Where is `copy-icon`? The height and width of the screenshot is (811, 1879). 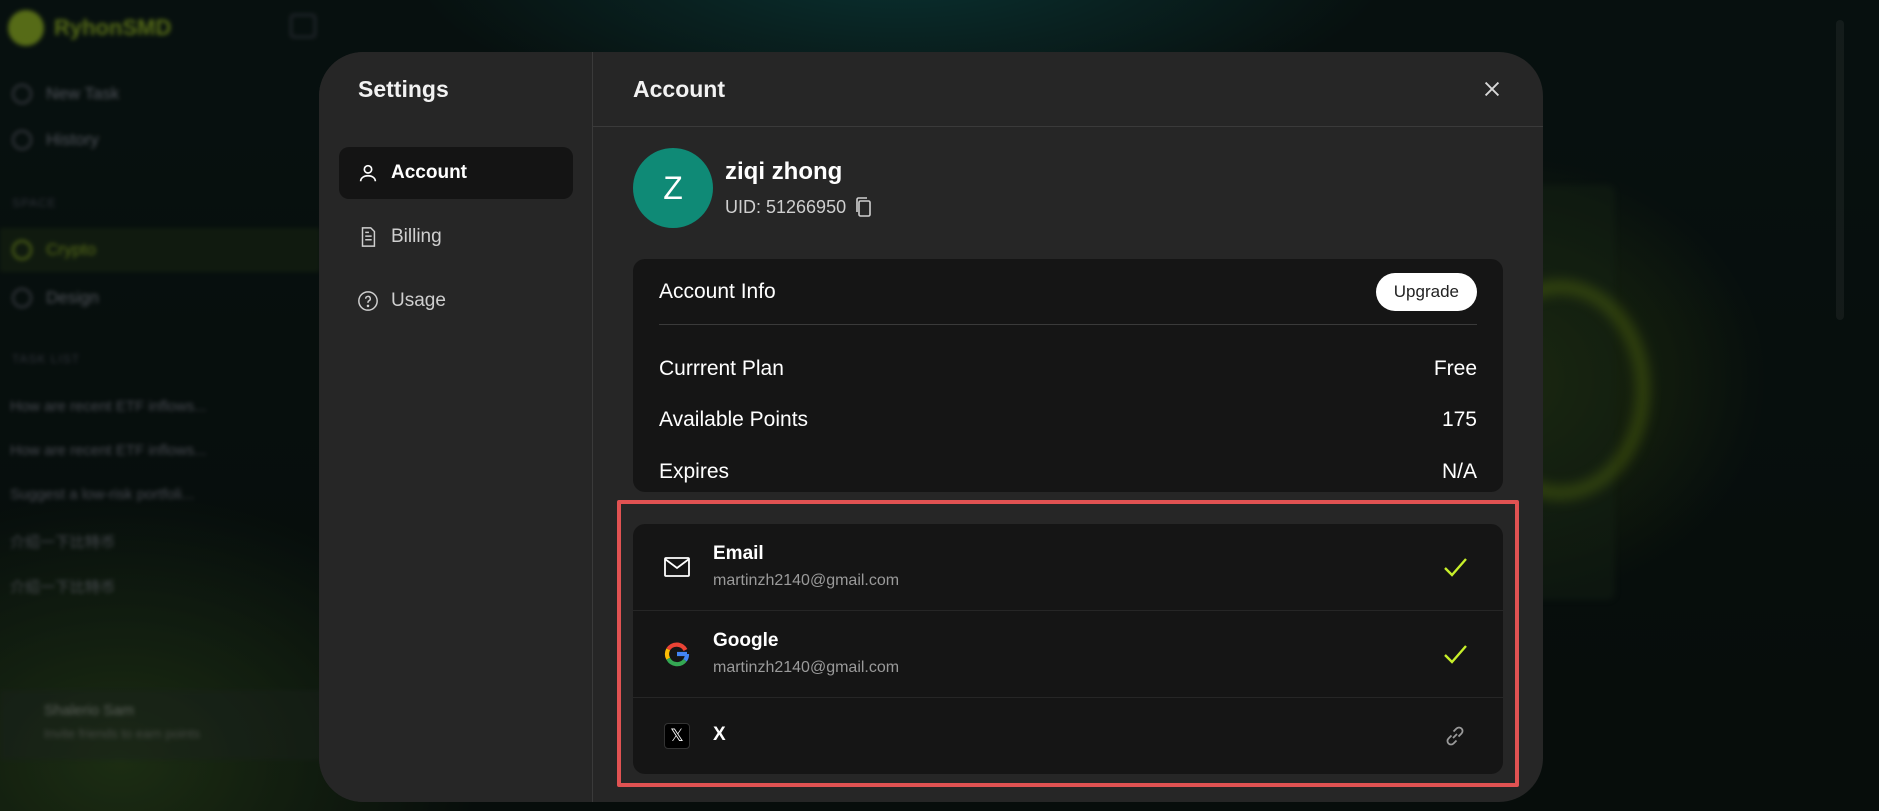 copy-icon is located at coordinates (864, 207).